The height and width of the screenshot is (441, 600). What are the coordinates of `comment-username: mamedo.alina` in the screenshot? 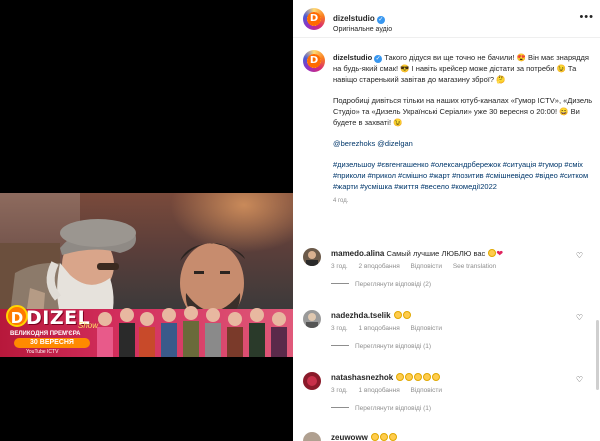 It's located at (357, 253).